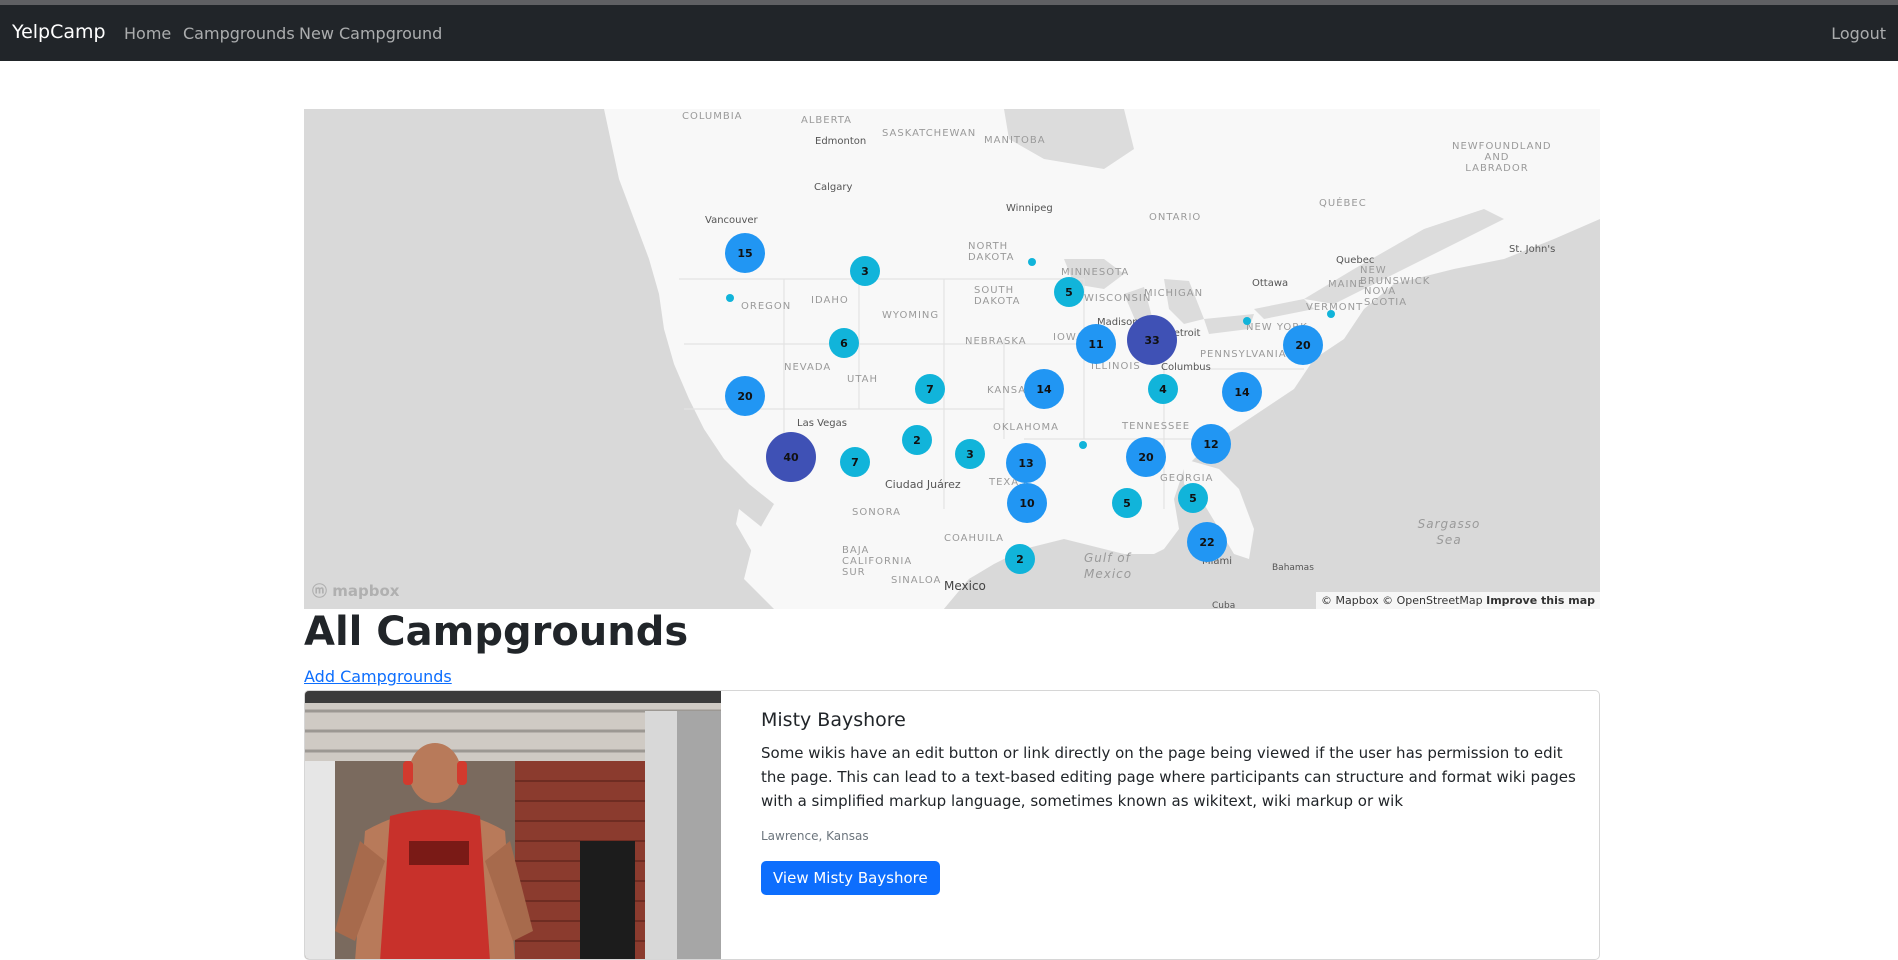 The image size is (1898, 960). I want to click on map-city: Winnipeg, so click(1029, 208).